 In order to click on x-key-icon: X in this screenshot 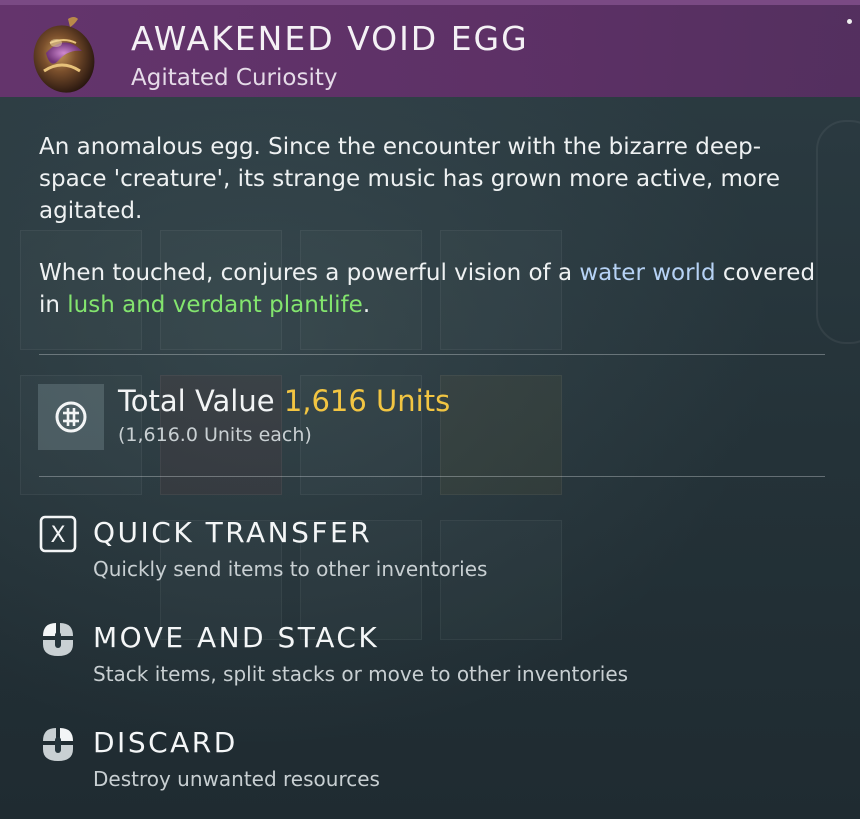, I will do `click(58, 534)`.